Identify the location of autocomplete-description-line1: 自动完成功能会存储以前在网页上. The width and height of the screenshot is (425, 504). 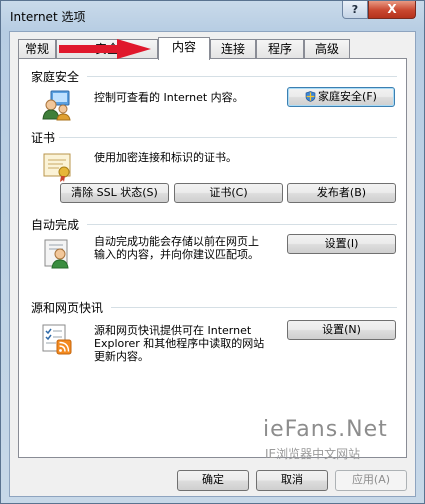
(176, 241).